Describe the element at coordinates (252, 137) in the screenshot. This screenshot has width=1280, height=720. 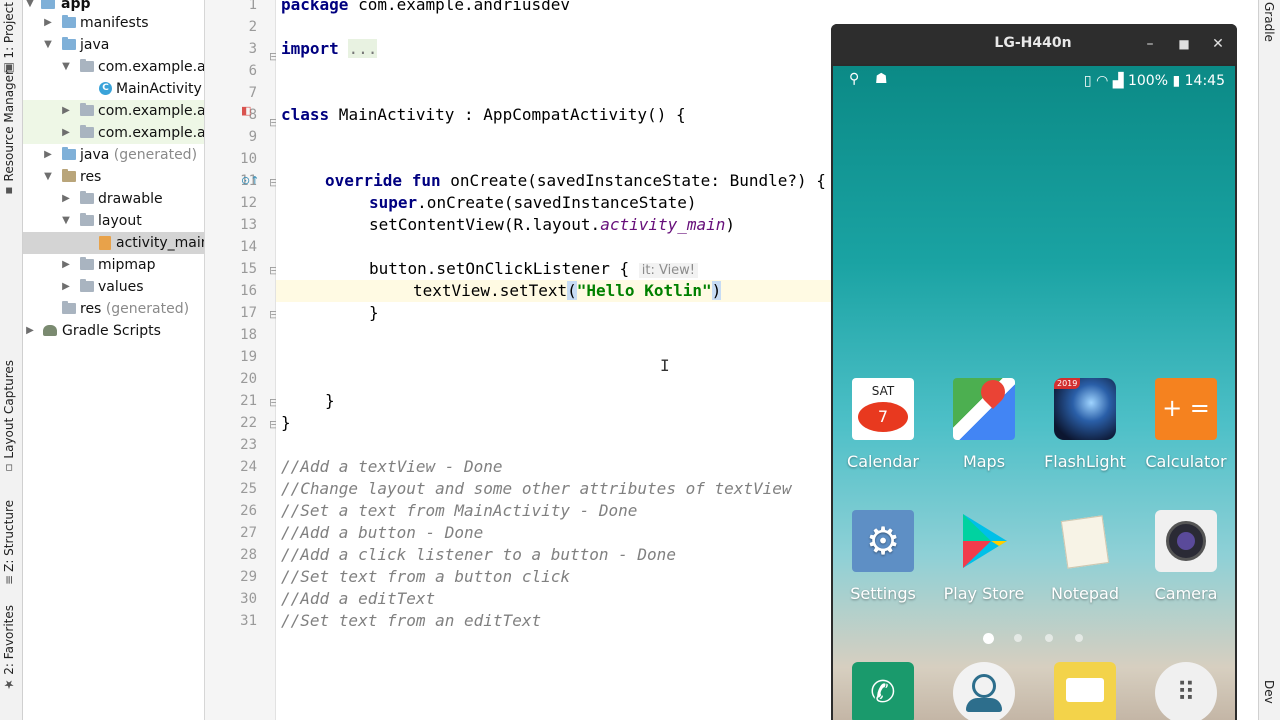
I see `line-number: 9` at that location.